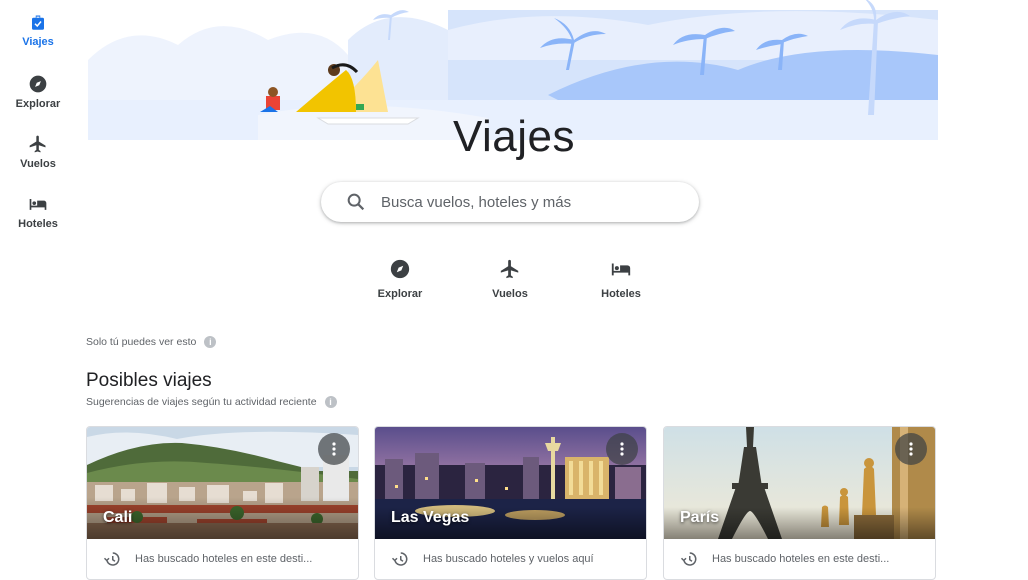 This screenshot has height=580, width=1028. I want to click on nav-item-explorar: Explorar, so click(38, 92).